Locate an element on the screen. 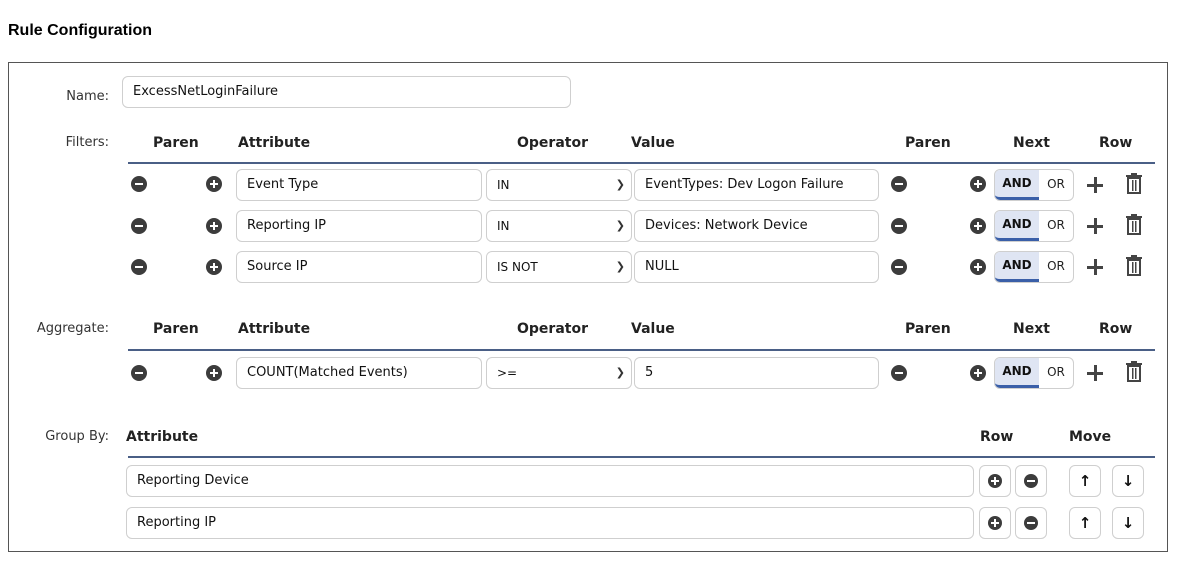 The image size is (1179, 564). filters-label: Filters: is located at coordinates (87, 142).